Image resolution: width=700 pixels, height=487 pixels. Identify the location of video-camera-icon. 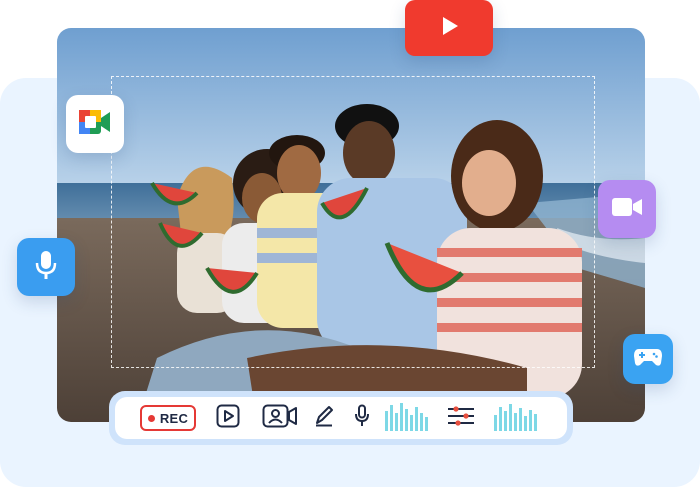
(627, 209).